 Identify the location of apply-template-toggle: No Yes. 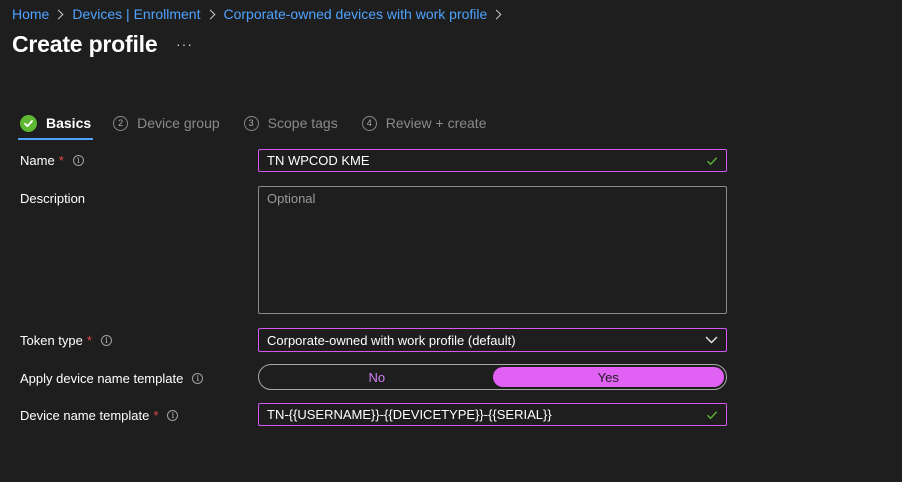
(492, 377).